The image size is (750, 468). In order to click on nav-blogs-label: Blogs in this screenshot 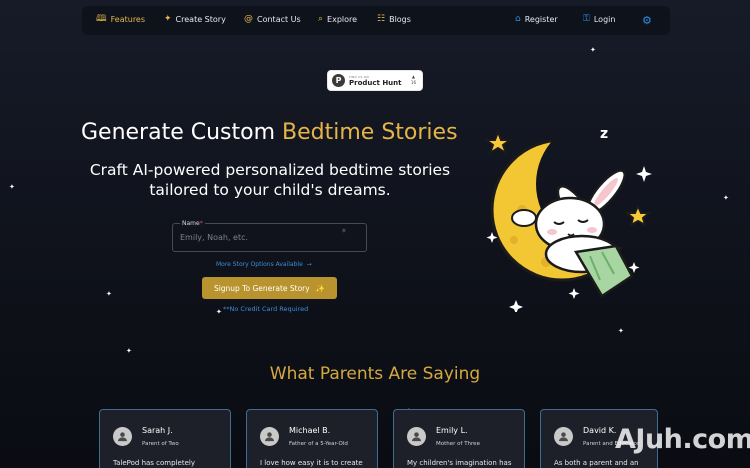, I will do `click(400, 19)`.